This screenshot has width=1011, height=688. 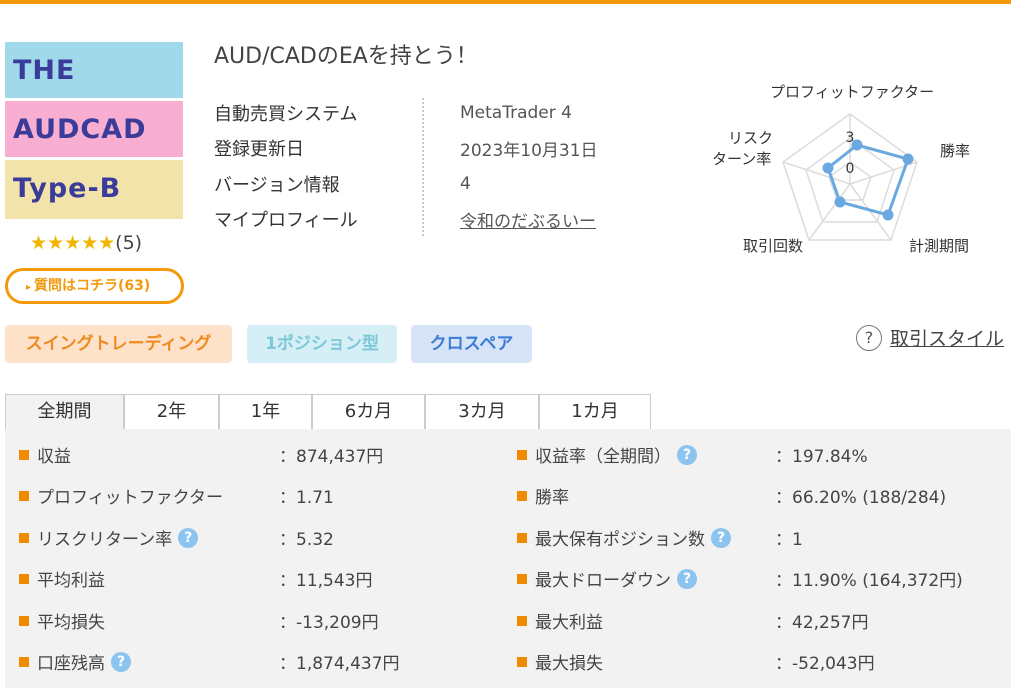 What do you see at coordinates (742, 159) in the screenshot?
I see `radar-label-risk-2: ターン率` at bounding box center [742, 159].